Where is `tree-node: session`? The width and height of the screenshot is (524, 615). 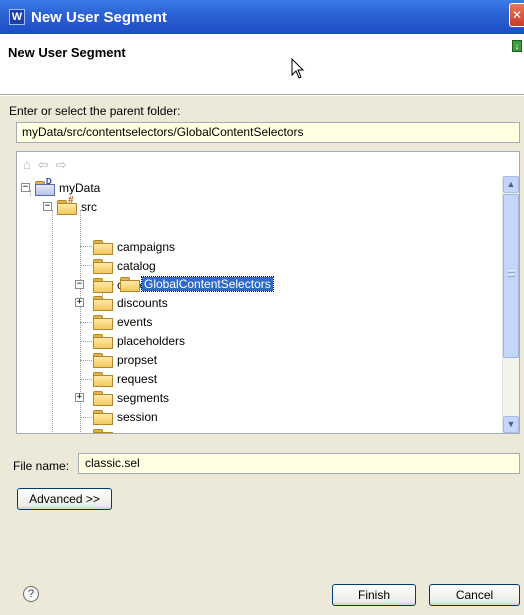
tree-node: session is located at coordinates (126, 416).